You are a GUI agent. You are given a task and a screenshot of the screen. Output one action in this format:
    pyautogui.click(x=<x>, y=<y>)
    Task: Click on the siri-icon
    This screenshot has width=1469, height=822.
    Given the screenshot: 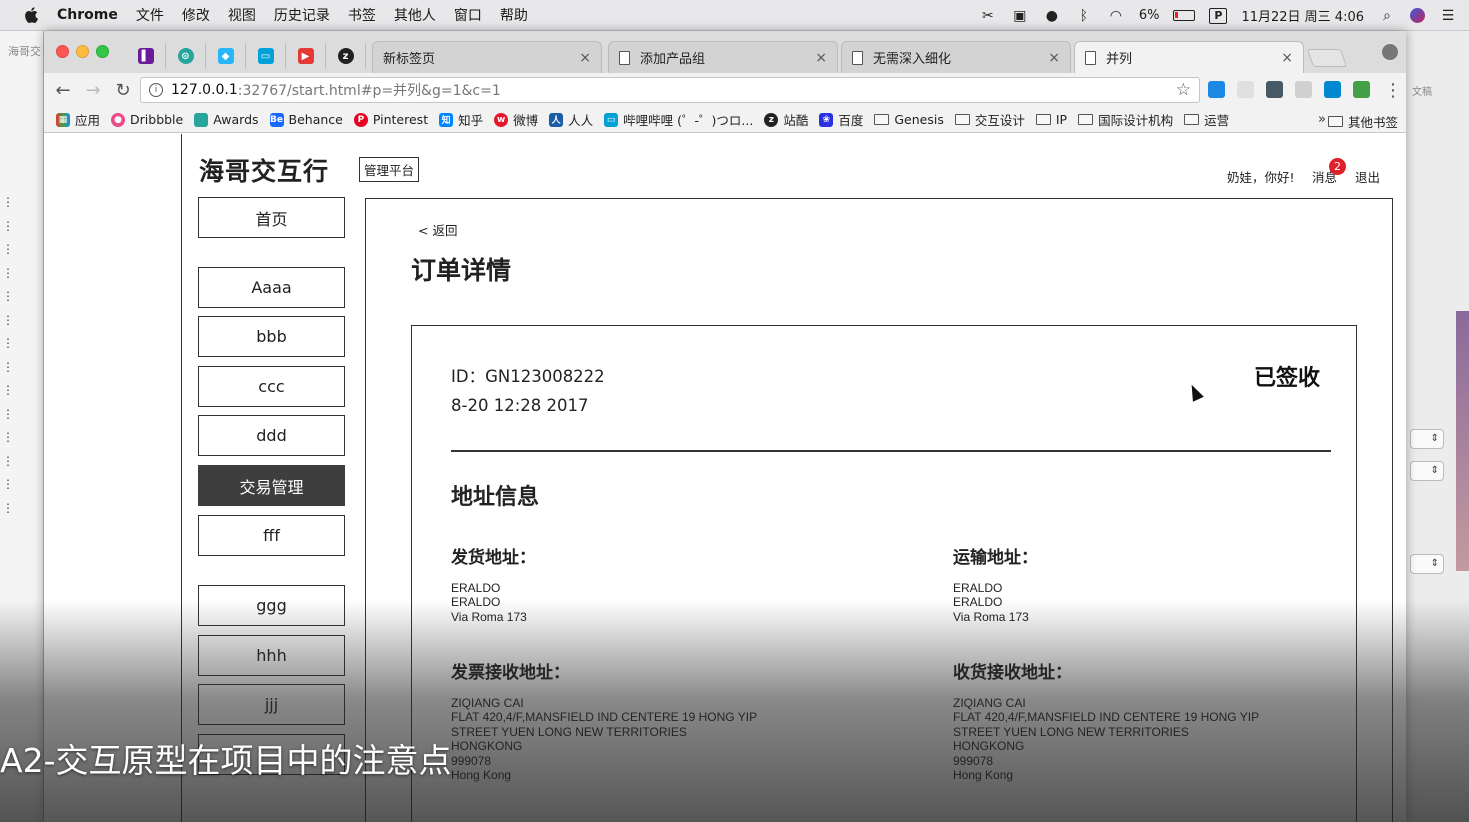 What is the action you would take?
    pyautogui.click(x=1417, y=15)
    